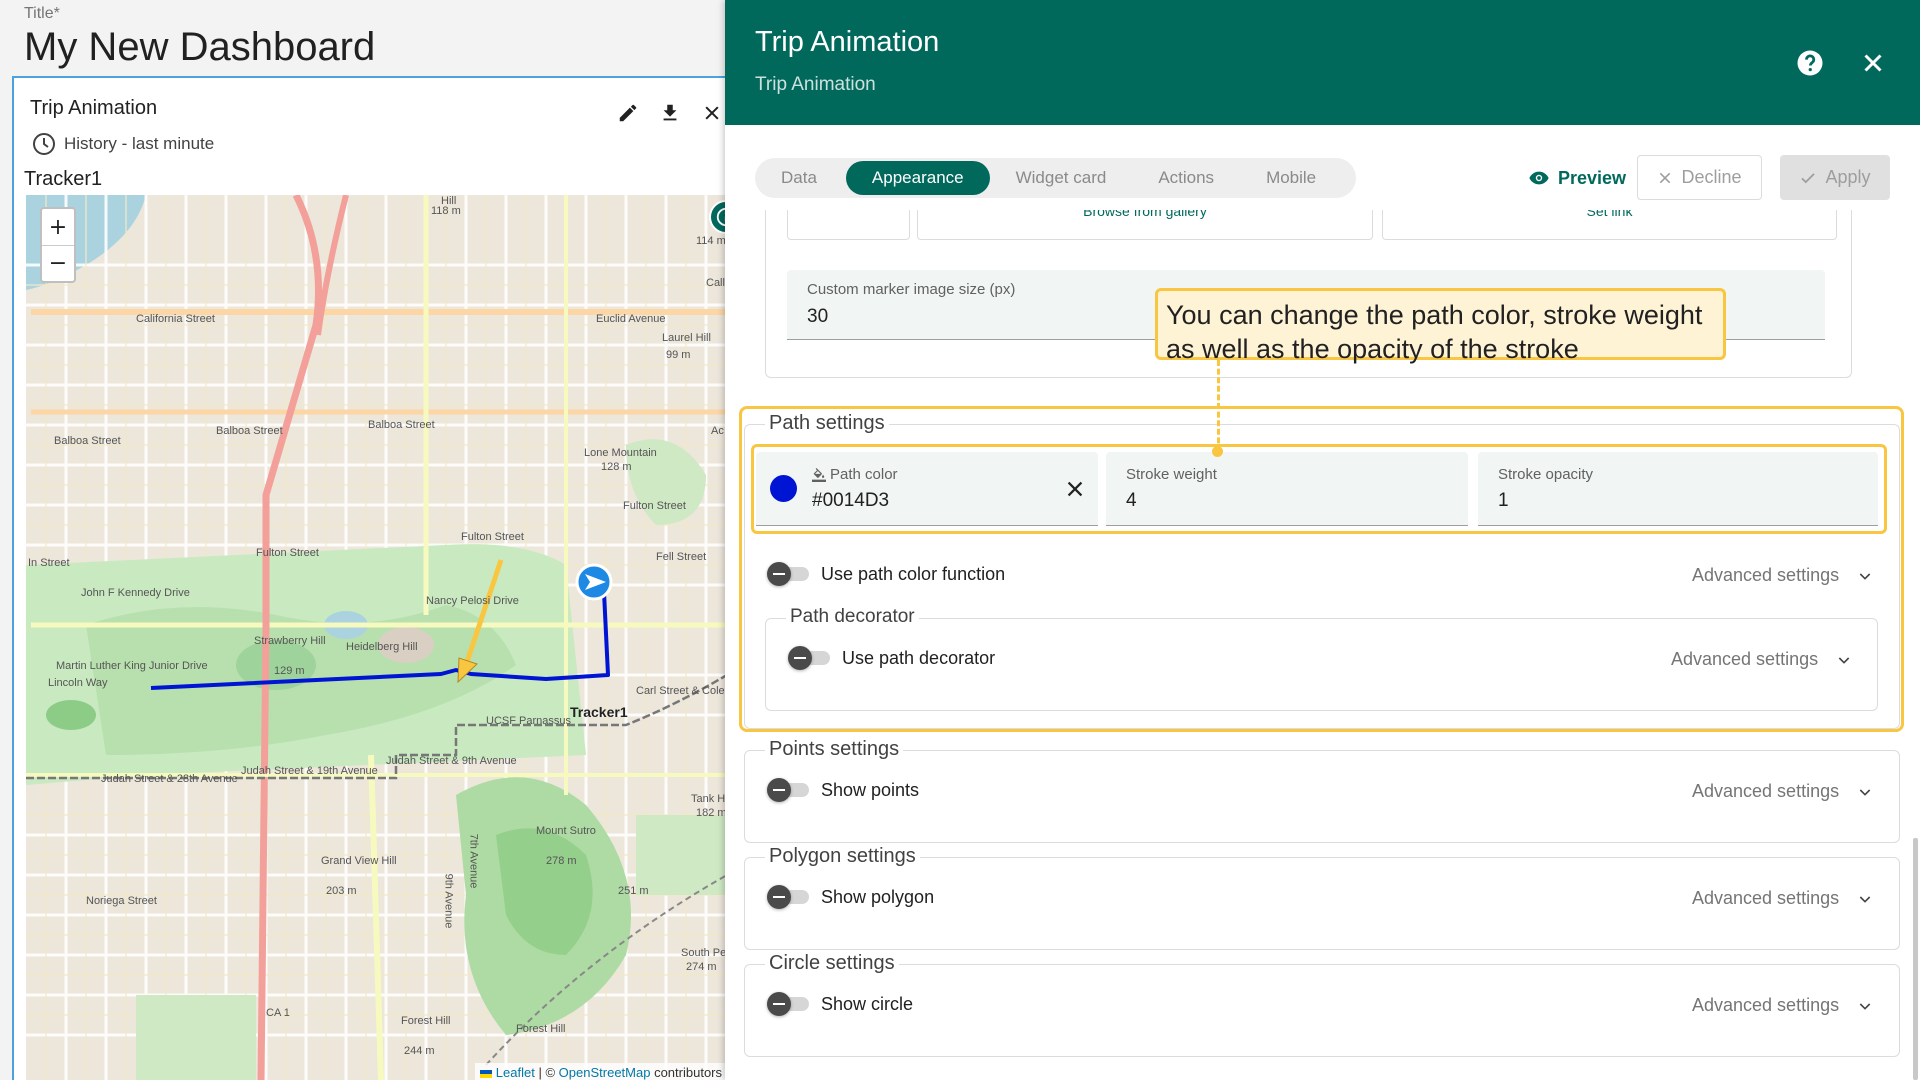 Image resolution: width=1920 pixels, height=1080 pixels. Describe the element at coordinates (870, 789) in the screenshot. I see `show-points-label: Show points` at that location.